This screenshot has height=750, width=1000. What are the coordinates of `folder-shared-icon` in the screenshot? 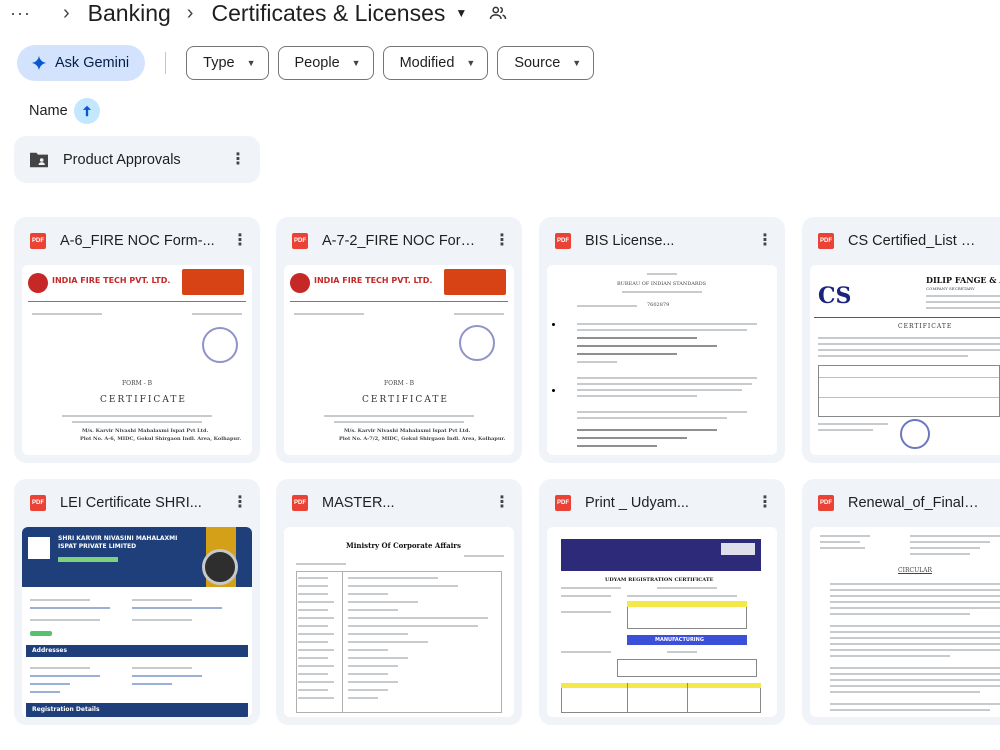 It's located at (39, 160).